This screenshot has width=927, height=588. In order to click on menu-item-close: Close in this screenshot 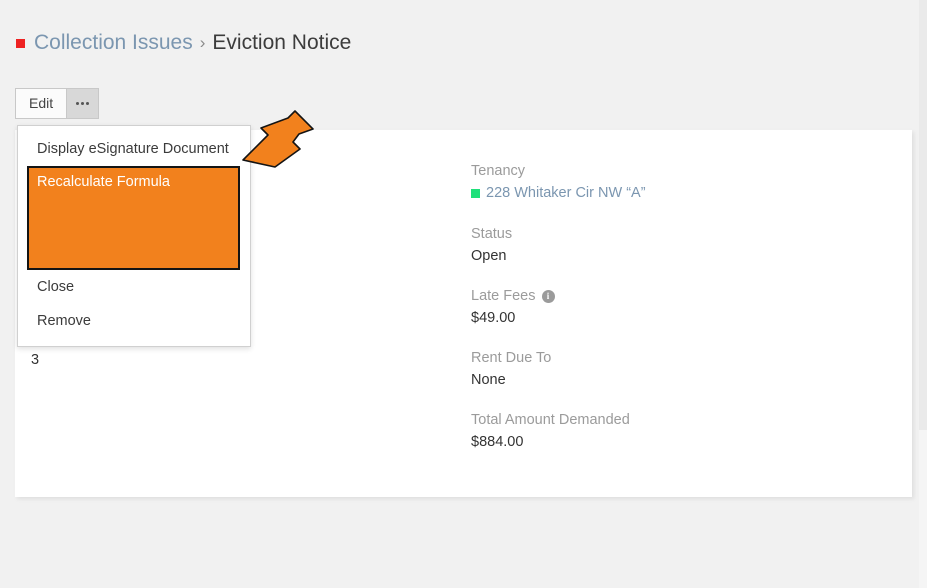, I will do `click(134, 287)`.